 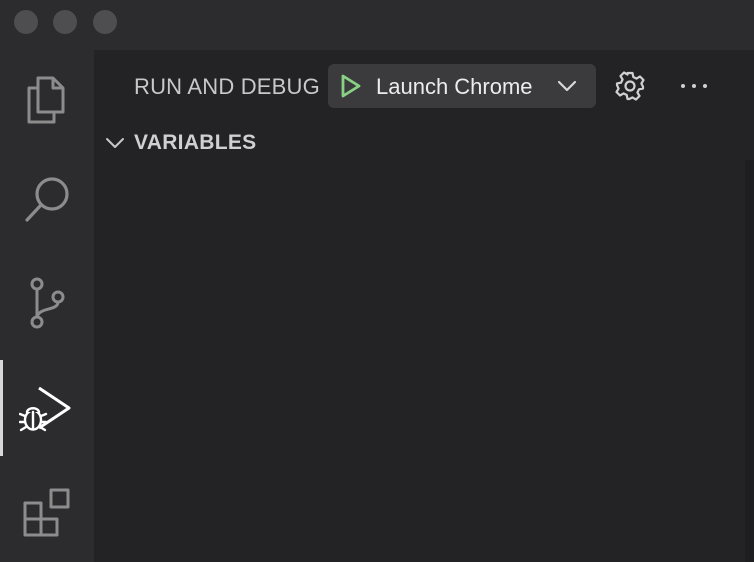 What do you see at coordinates (350, 86) in the screenshot?
I see `play-icon` at bounding box center [350, 86].